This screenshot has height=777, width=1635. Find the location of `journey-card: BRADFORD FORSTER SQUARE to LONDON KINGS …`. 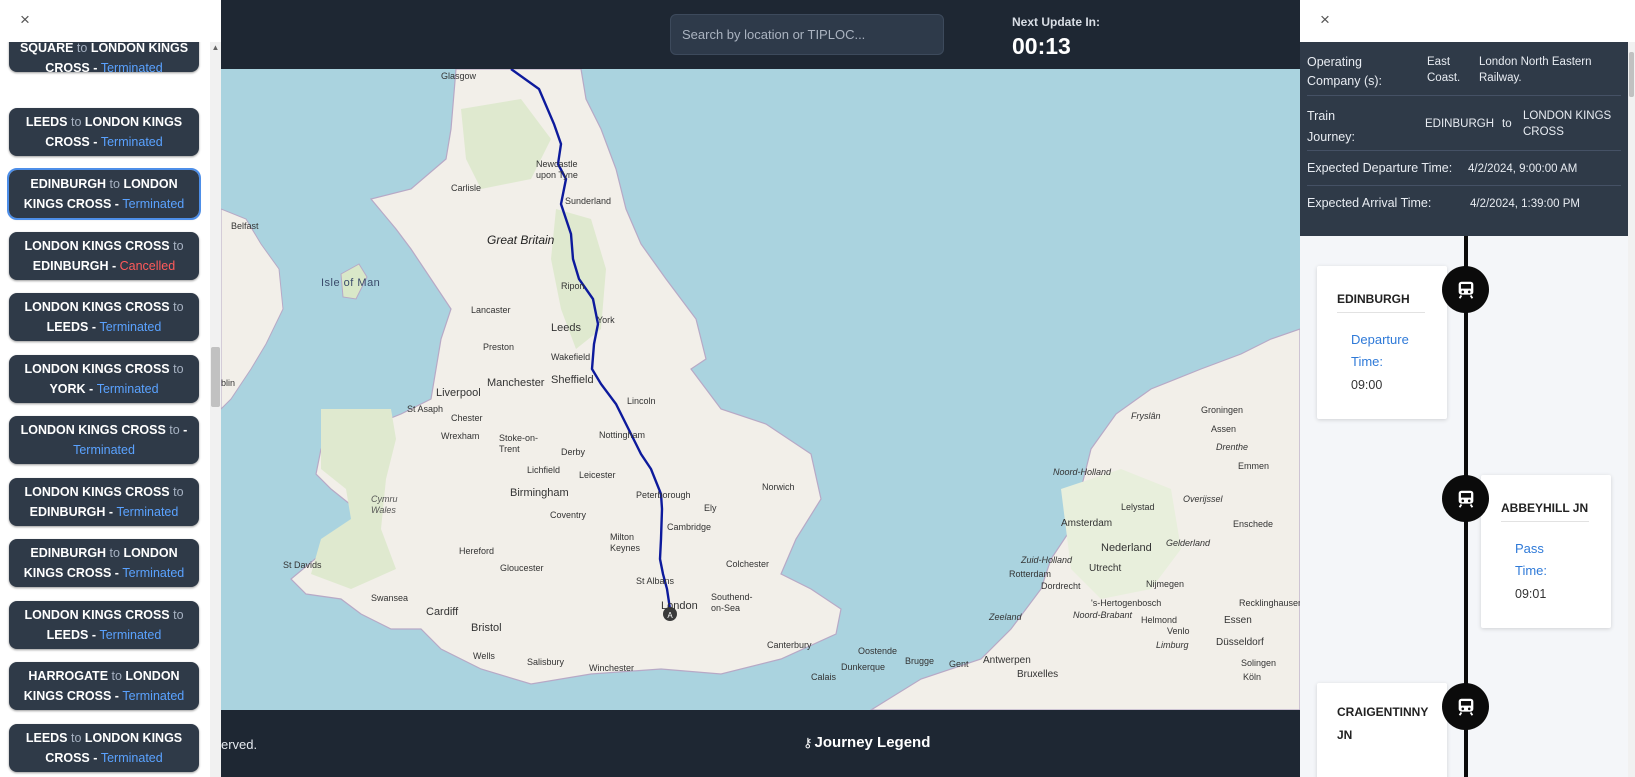

journey-card: BRADFORD FORSTER SQUARE to LONDON KINGS … is located at coordinates (104, 58).